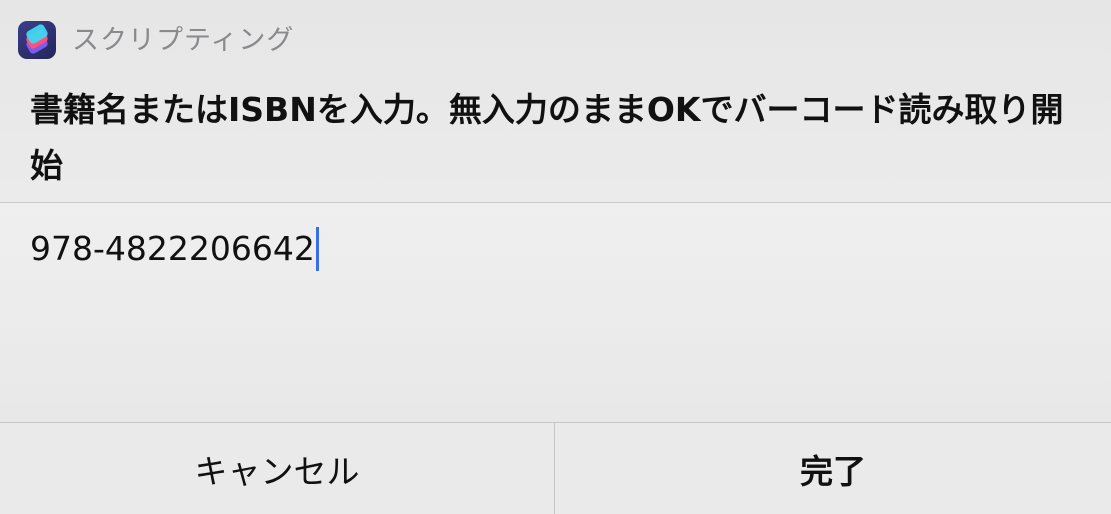 The width and height of the screenshot is (1111, 514). Describe the element at coordinates (555, 30) in the screenshot. I see `dialog-header: スクリプティング` at that location.